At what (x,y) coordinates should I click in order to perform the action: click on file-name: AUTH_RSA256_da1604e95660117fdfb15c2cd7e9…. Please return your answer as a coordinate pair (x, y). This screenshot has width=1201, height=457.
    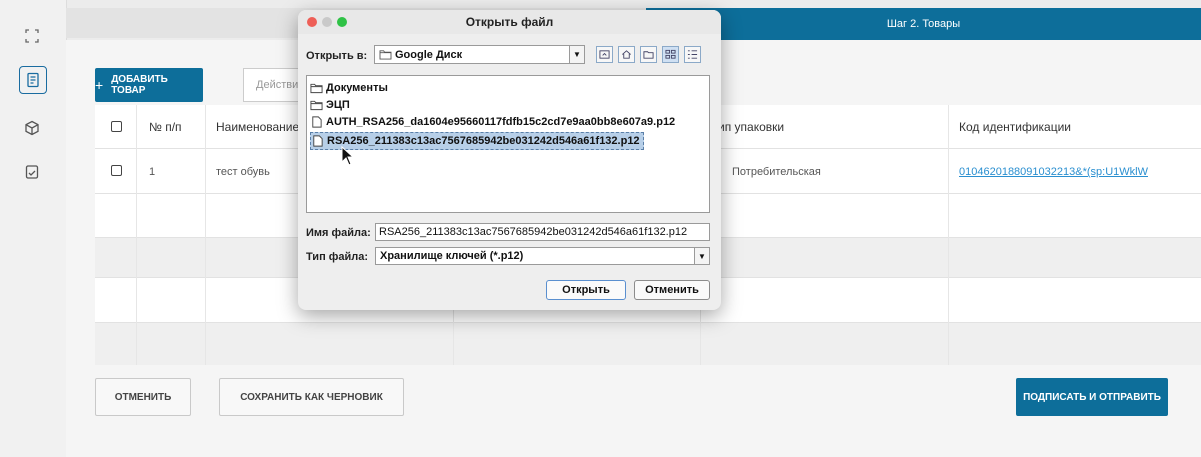
    Looking at the image, I should click on (501, 122).